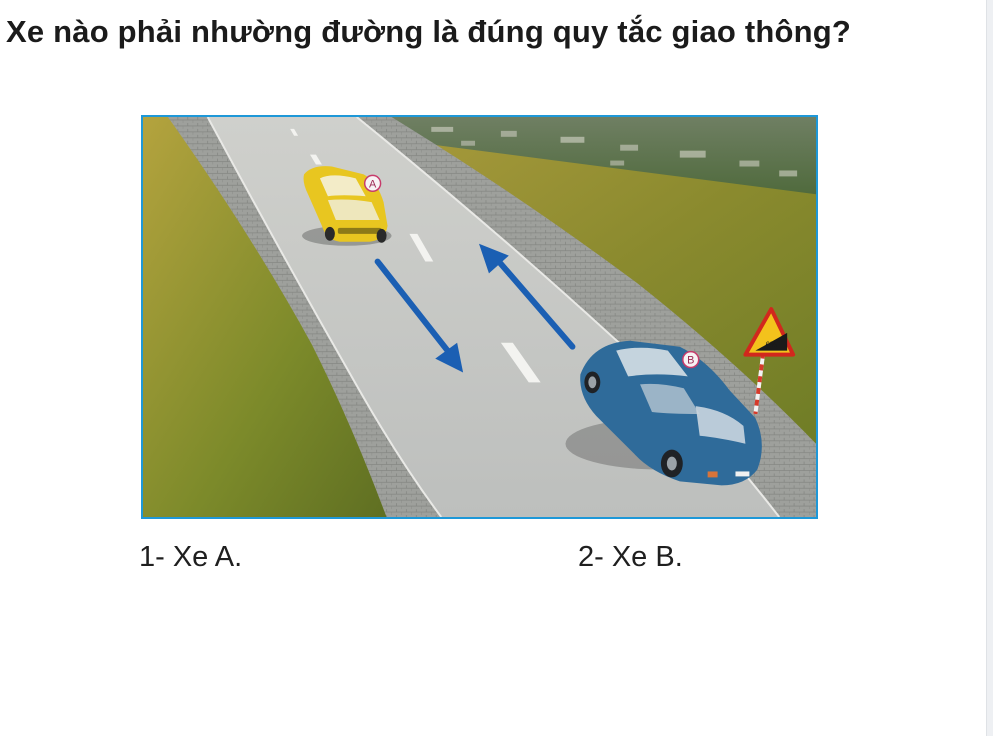  Describe the element at coordinates (771, 345) in the screenshot. I see `svg-text: 6%` at that location.